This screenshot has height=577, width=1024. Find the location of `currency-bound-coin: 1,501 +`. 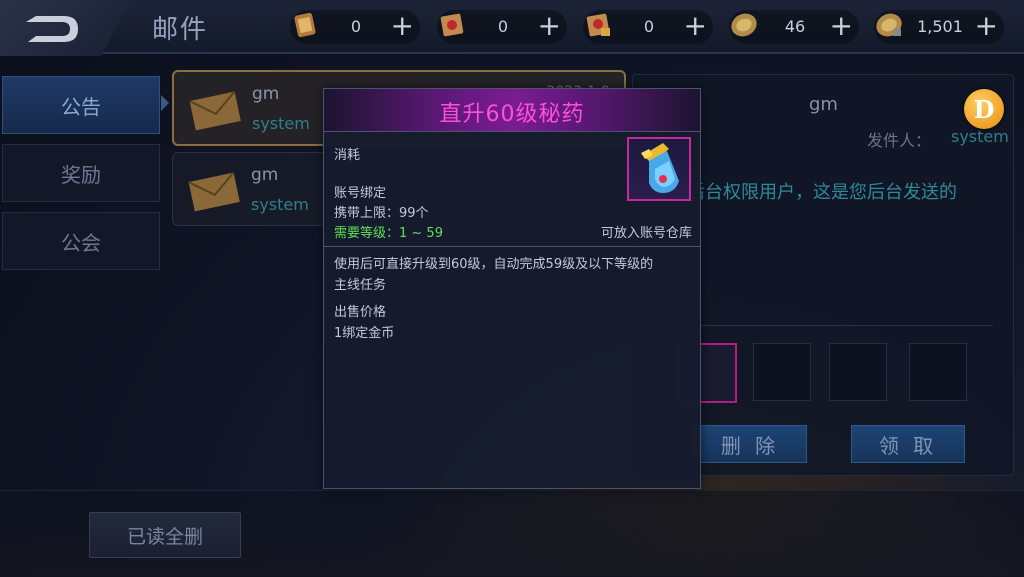

currency-bound-coin: 1,501 + is located at coordinates (939, 27).